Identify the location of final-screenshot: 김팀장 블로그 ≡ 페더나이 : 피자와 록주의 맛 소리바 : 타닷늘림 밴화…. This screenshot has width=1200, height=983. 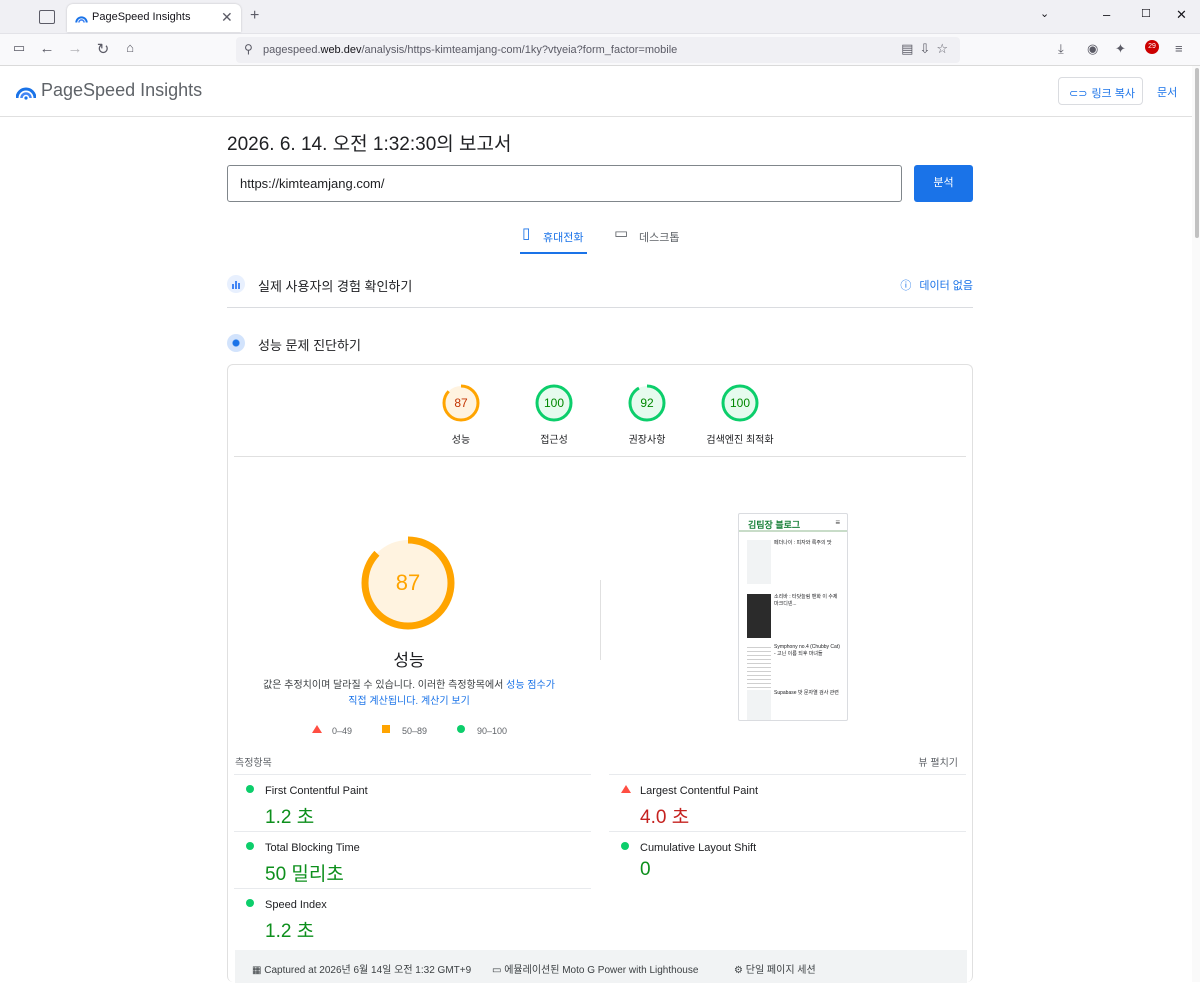
(793, 617).